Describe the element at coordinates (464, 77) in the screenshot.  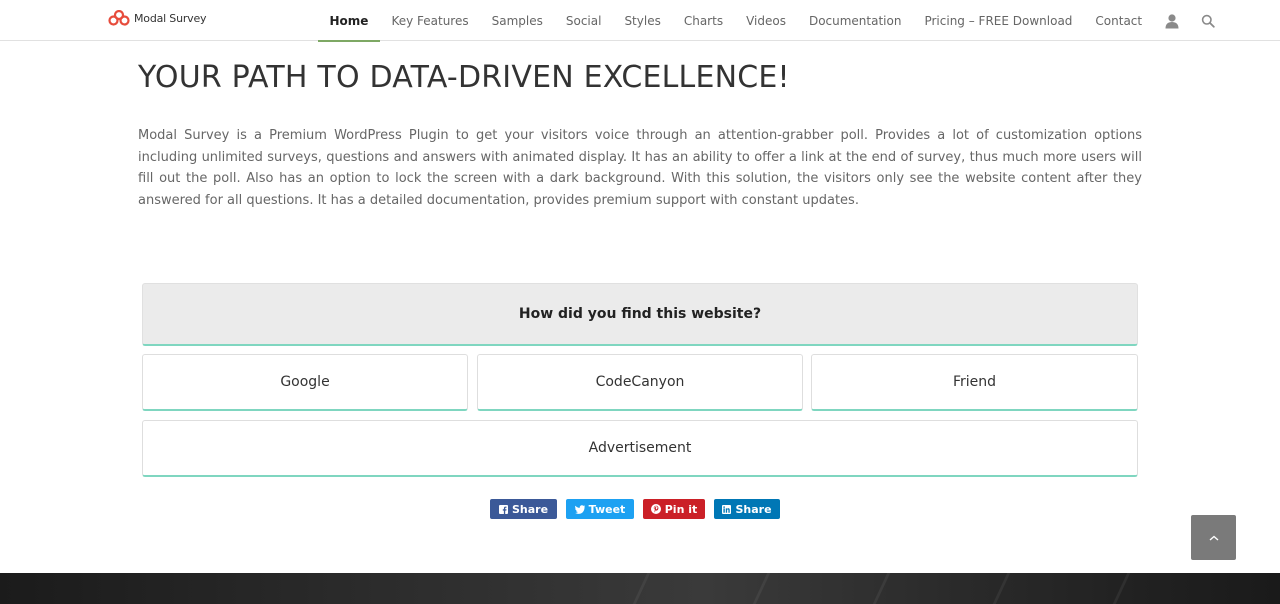
I see `page-title: YOUR PATH TO DATA-DRIVEN EXCELLENCE!` at that location.